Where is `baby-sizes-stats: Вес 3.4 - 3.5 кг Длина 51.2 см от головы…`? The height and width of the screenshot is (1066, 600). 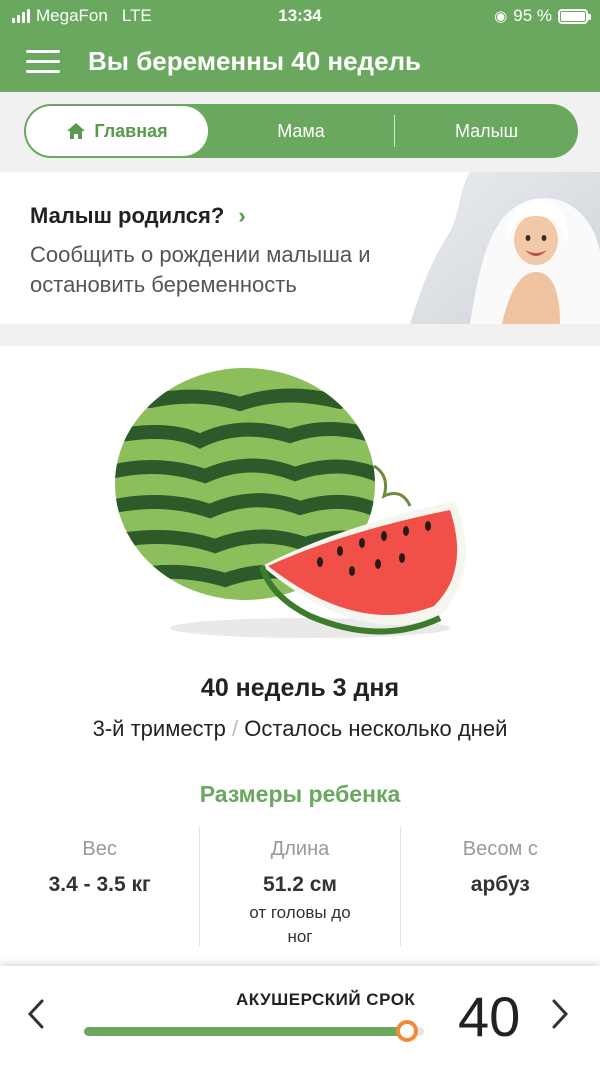 baby-sizes-stats: Вес 3.4 - 3.5 кг Длина 51.2 см от головы… is located at coordinates (300, 886).